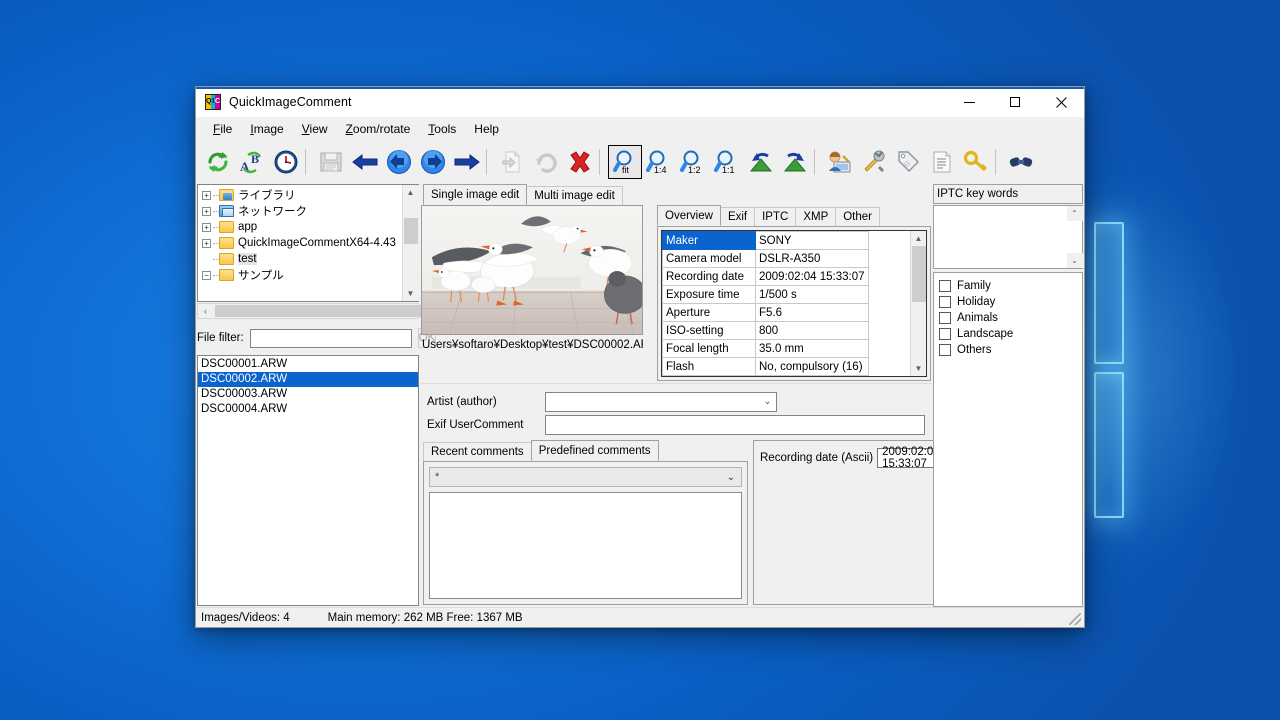 Image resolution: width=1280 pixels, height=720 pixels. I want to click on scroll-track-horizontal, so click(321, 311).